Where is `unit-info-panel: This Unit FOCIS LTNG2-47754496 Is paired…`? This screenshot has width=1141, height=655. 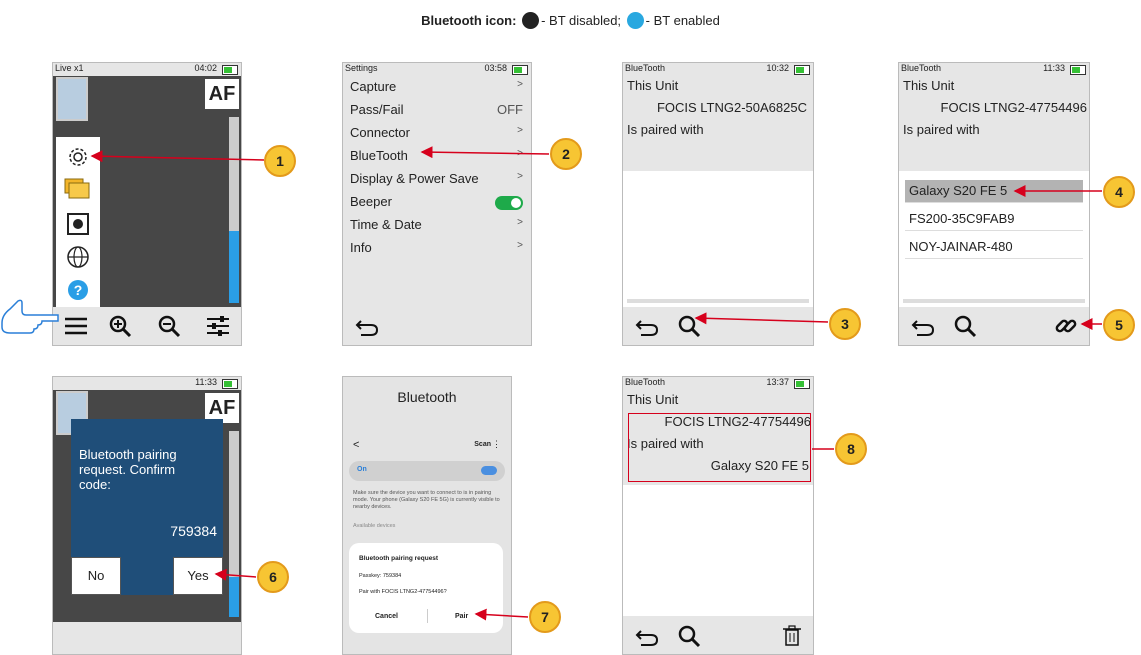
unit-info-panel: This Unit FOCIS LTNG2-47754496 Is paired… is located at coordinates (994, 123).